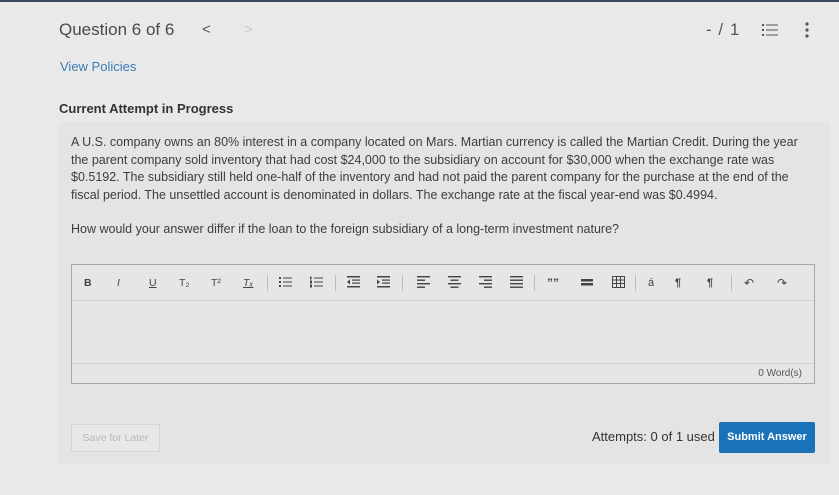  What do you see at coordinates (216, 283) in the screenshot?
I see `superscript-button: T²` at bounding box center [216, 283].